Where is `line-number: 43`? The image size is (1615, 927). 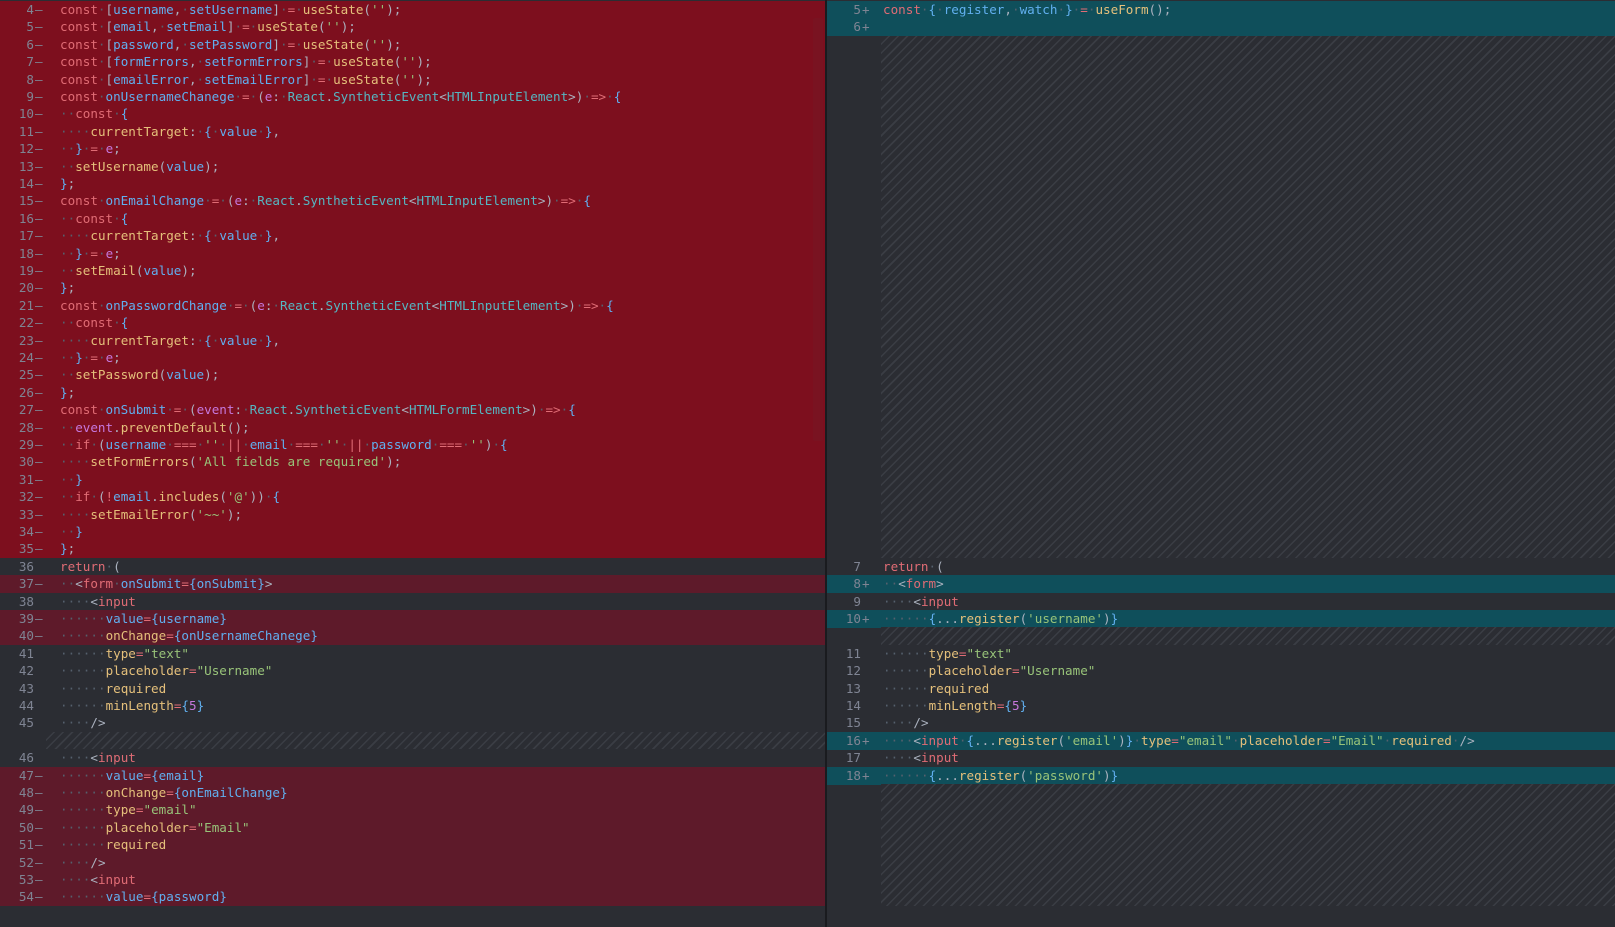 line-number: 43 is located at coordinates (26, 688).